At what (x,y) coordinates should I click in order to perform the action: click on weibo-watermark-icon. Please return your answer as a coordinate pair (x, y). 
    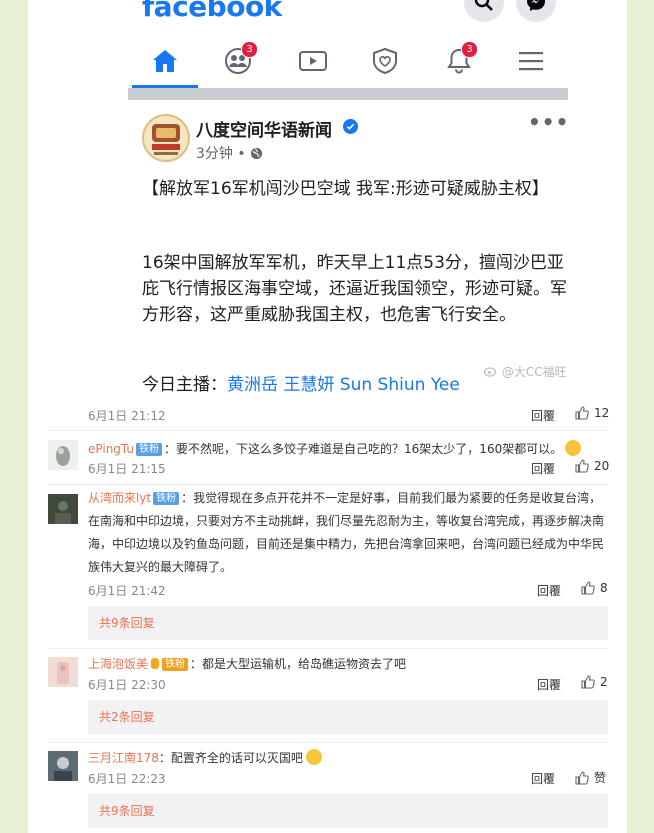
    Looking at the image, I should click on (490, 372).